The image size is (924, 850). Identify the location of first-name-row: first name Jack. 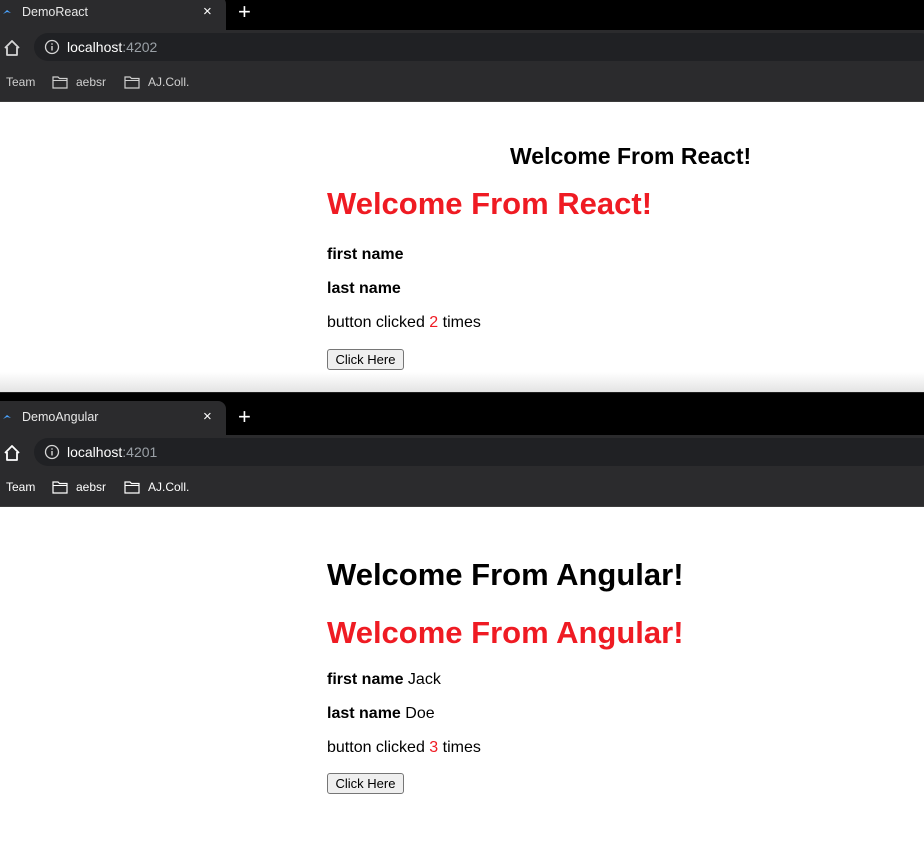
(384, 680).